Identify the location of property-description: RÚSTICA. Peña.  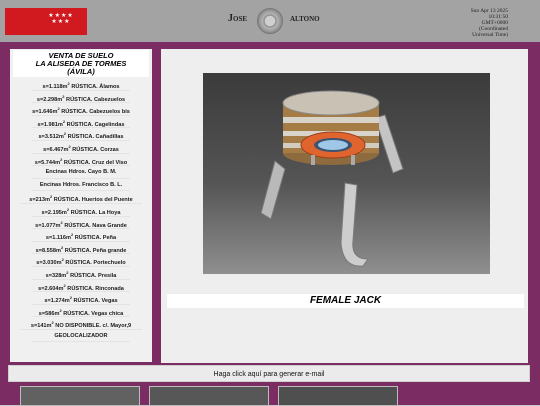
(95, 237).